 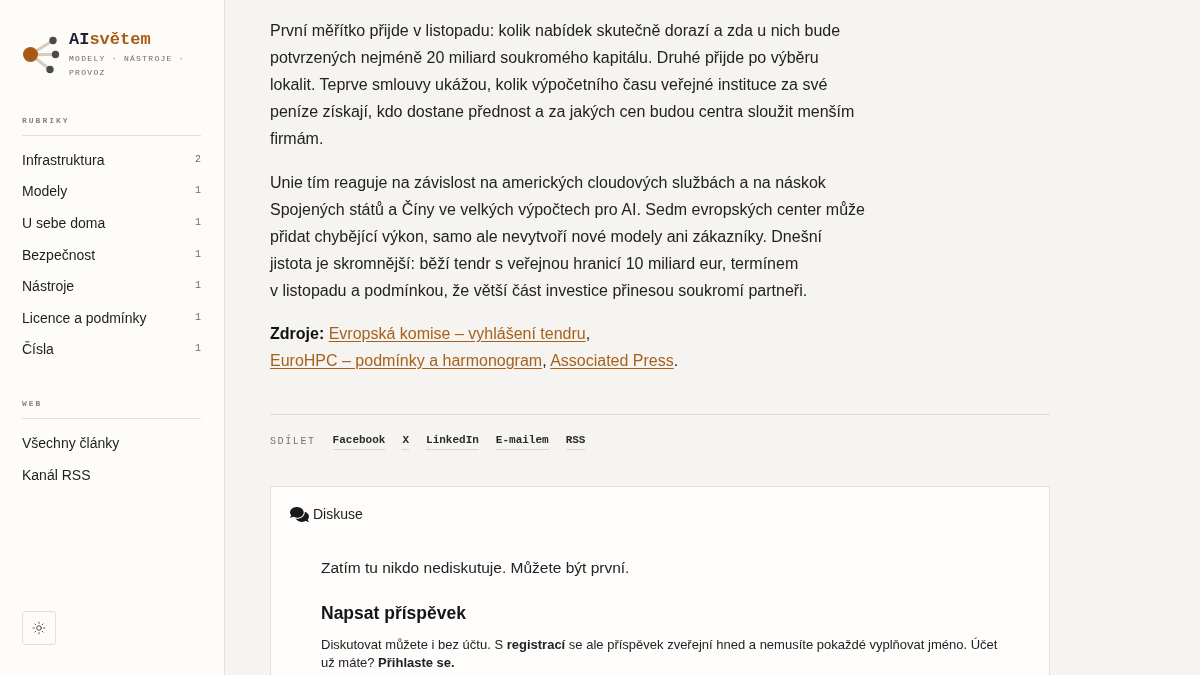 What do you see at coordinates (522, 441) in the screenshot?
I see `share-link: E-mailem` at bounding box center [522, 441].